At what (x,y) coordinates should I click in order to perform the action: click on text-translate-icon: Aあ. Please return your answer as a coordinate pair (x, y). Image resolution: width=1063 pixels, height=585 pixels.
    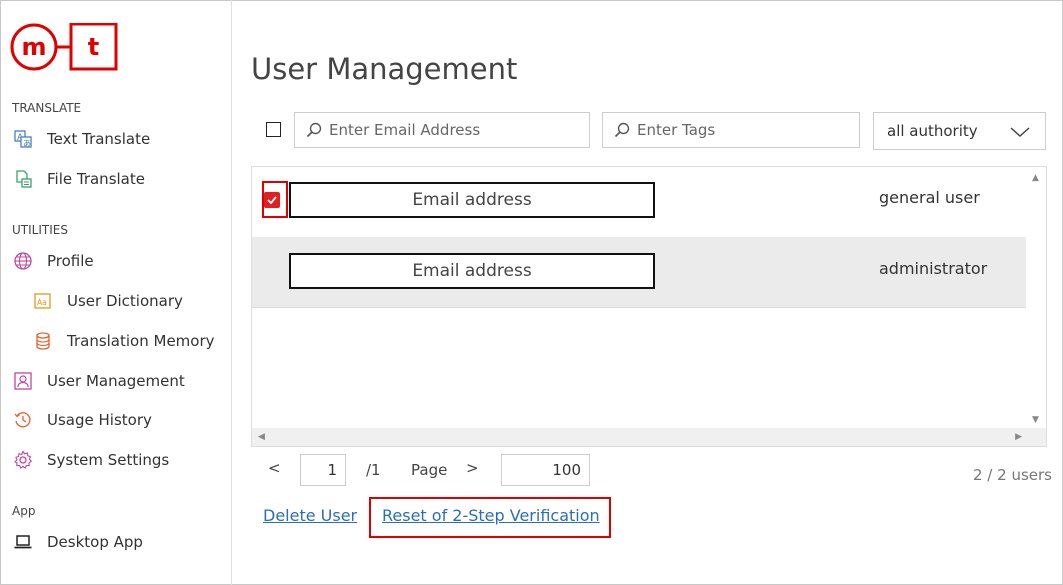
    Looking at the image, I should click on (23, 139).